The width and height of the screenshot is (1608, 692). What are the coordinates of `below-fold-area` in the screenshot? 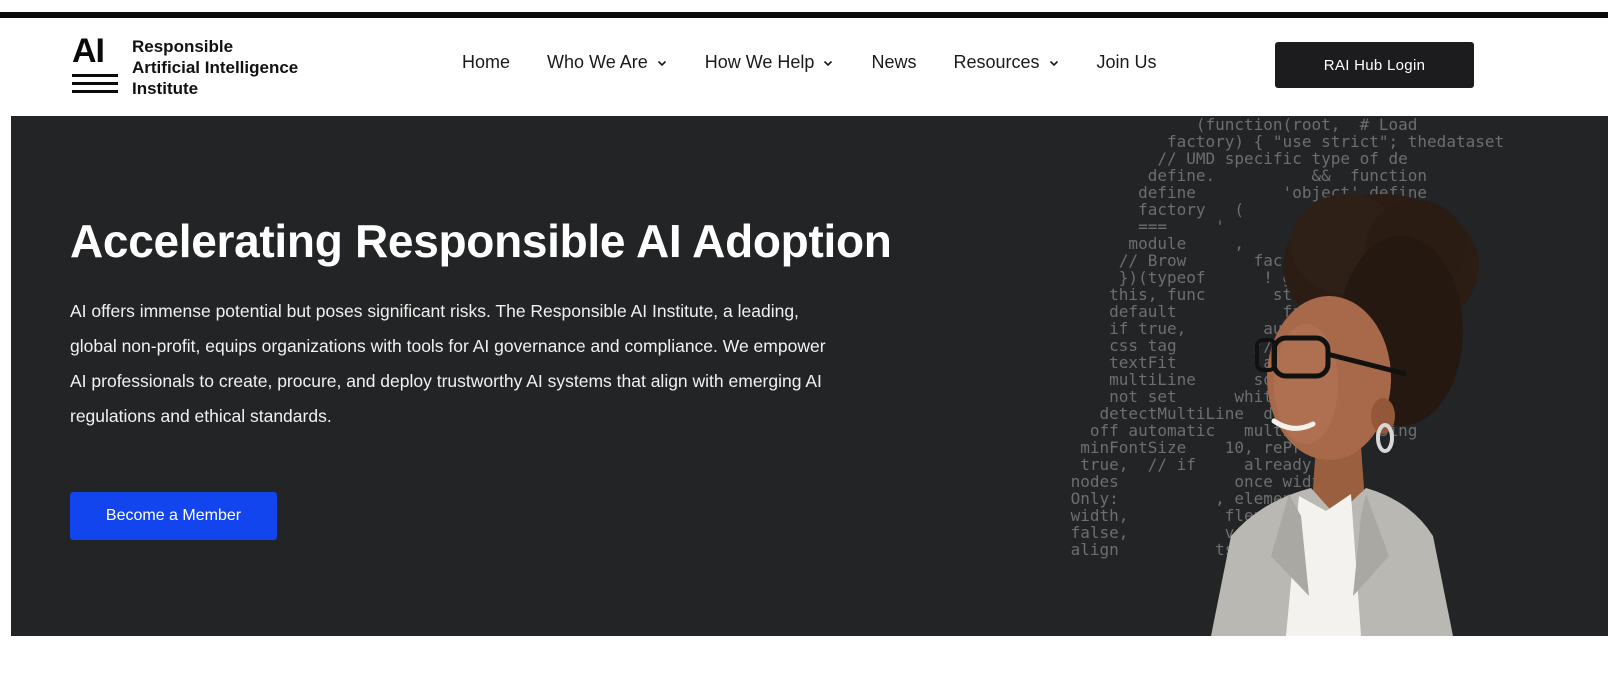 It's located at (804, 664).